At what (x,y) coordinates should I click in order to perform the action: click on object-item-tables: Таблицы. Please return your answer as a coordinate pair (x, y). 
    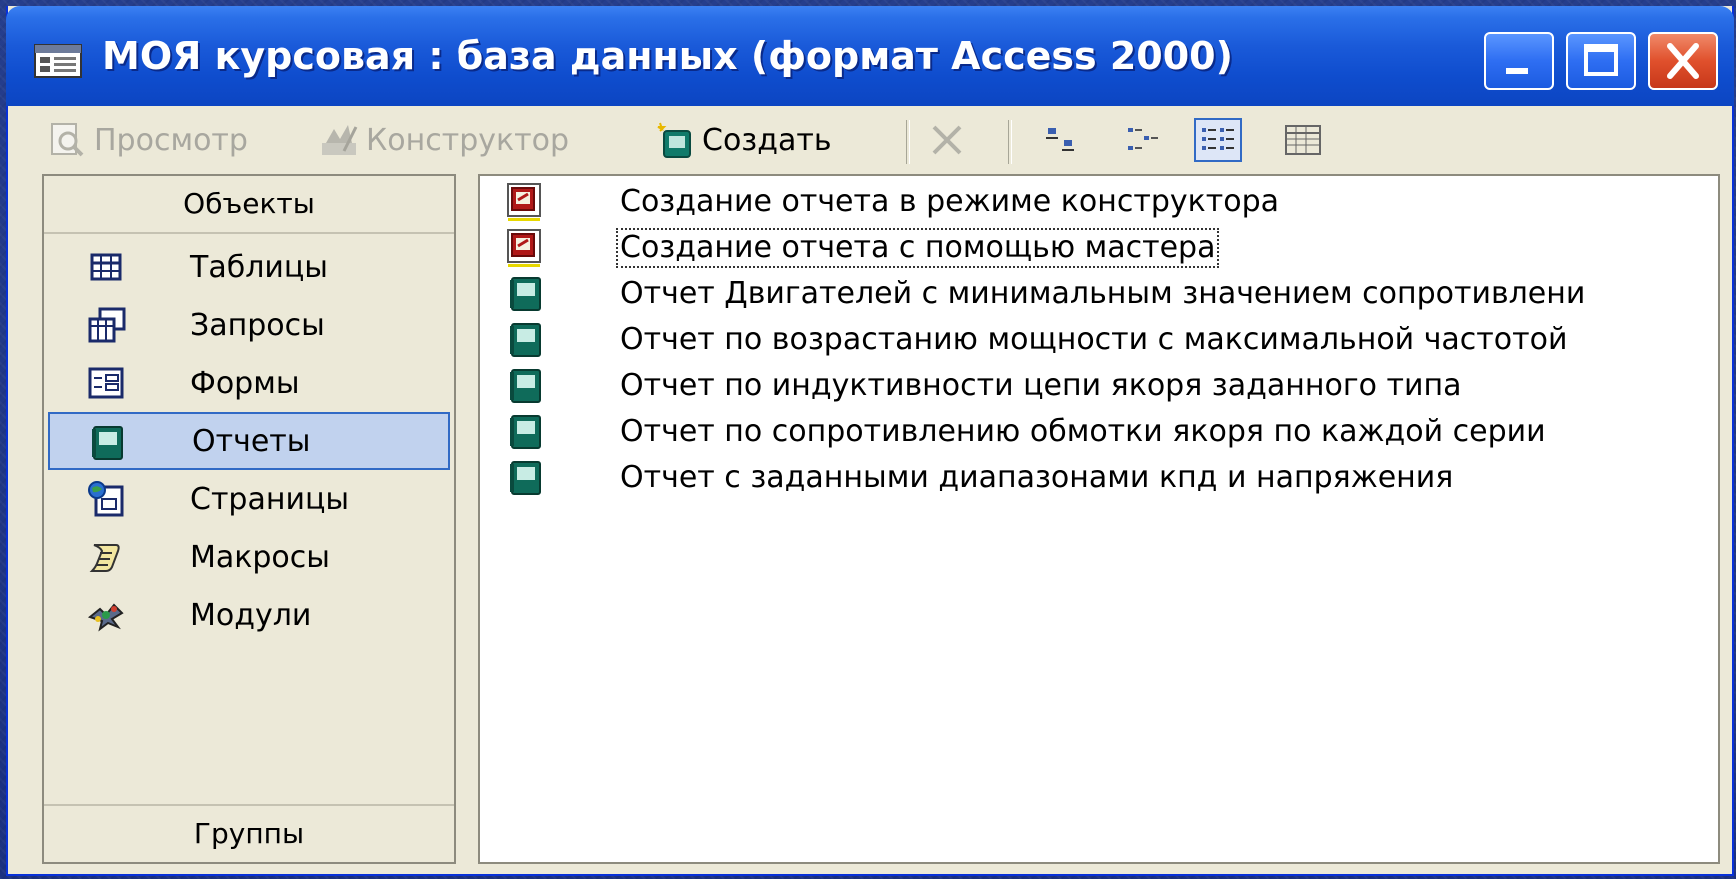
    Looking at the image, I should click on (249, 267).